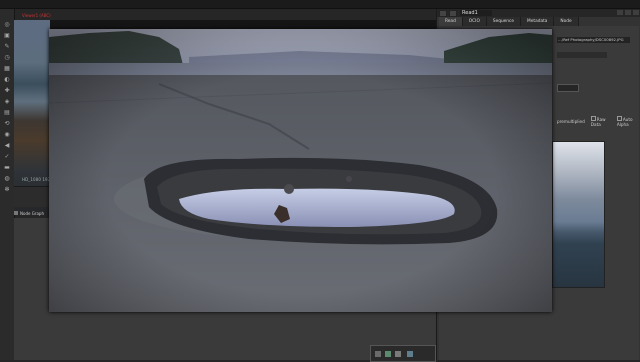 Image resolution: width=640 pixels, height=362 pixels. What do you see at coordinates (16, 213) in the screenshot?
I see `tab-icon` at bounding box center [16, 213].